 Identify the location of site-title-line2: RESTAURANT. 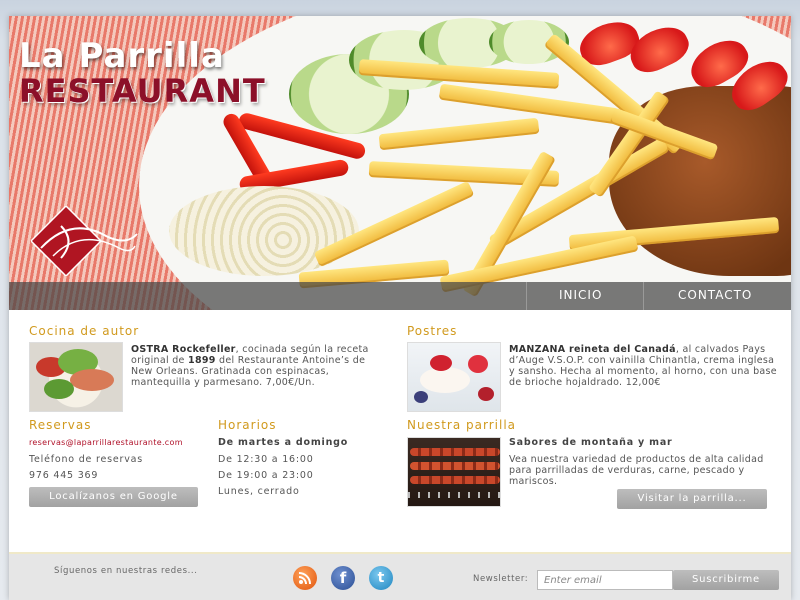
(142, 91).